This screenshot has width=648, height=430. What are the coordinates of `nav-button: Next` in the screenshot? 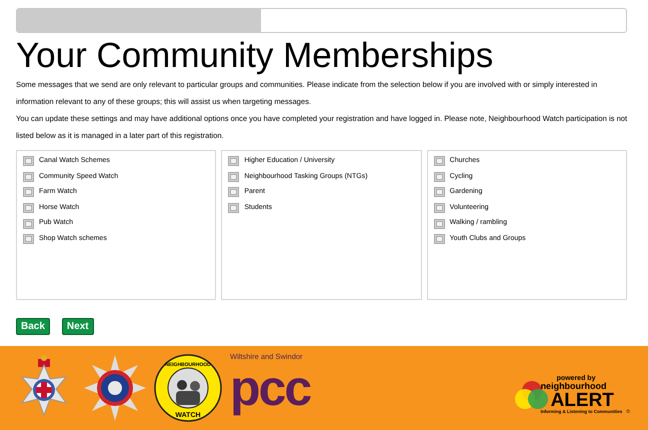 It's located at (78, 326).